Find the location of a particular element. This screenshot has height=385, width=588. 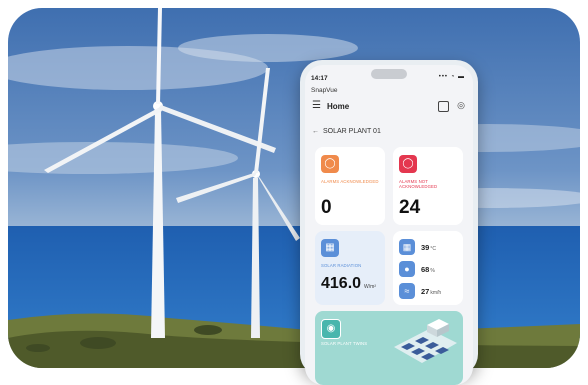

weather-card: ▦ 39°C ● 68% ≈ 27km/h is located at coordinates (428, 268).